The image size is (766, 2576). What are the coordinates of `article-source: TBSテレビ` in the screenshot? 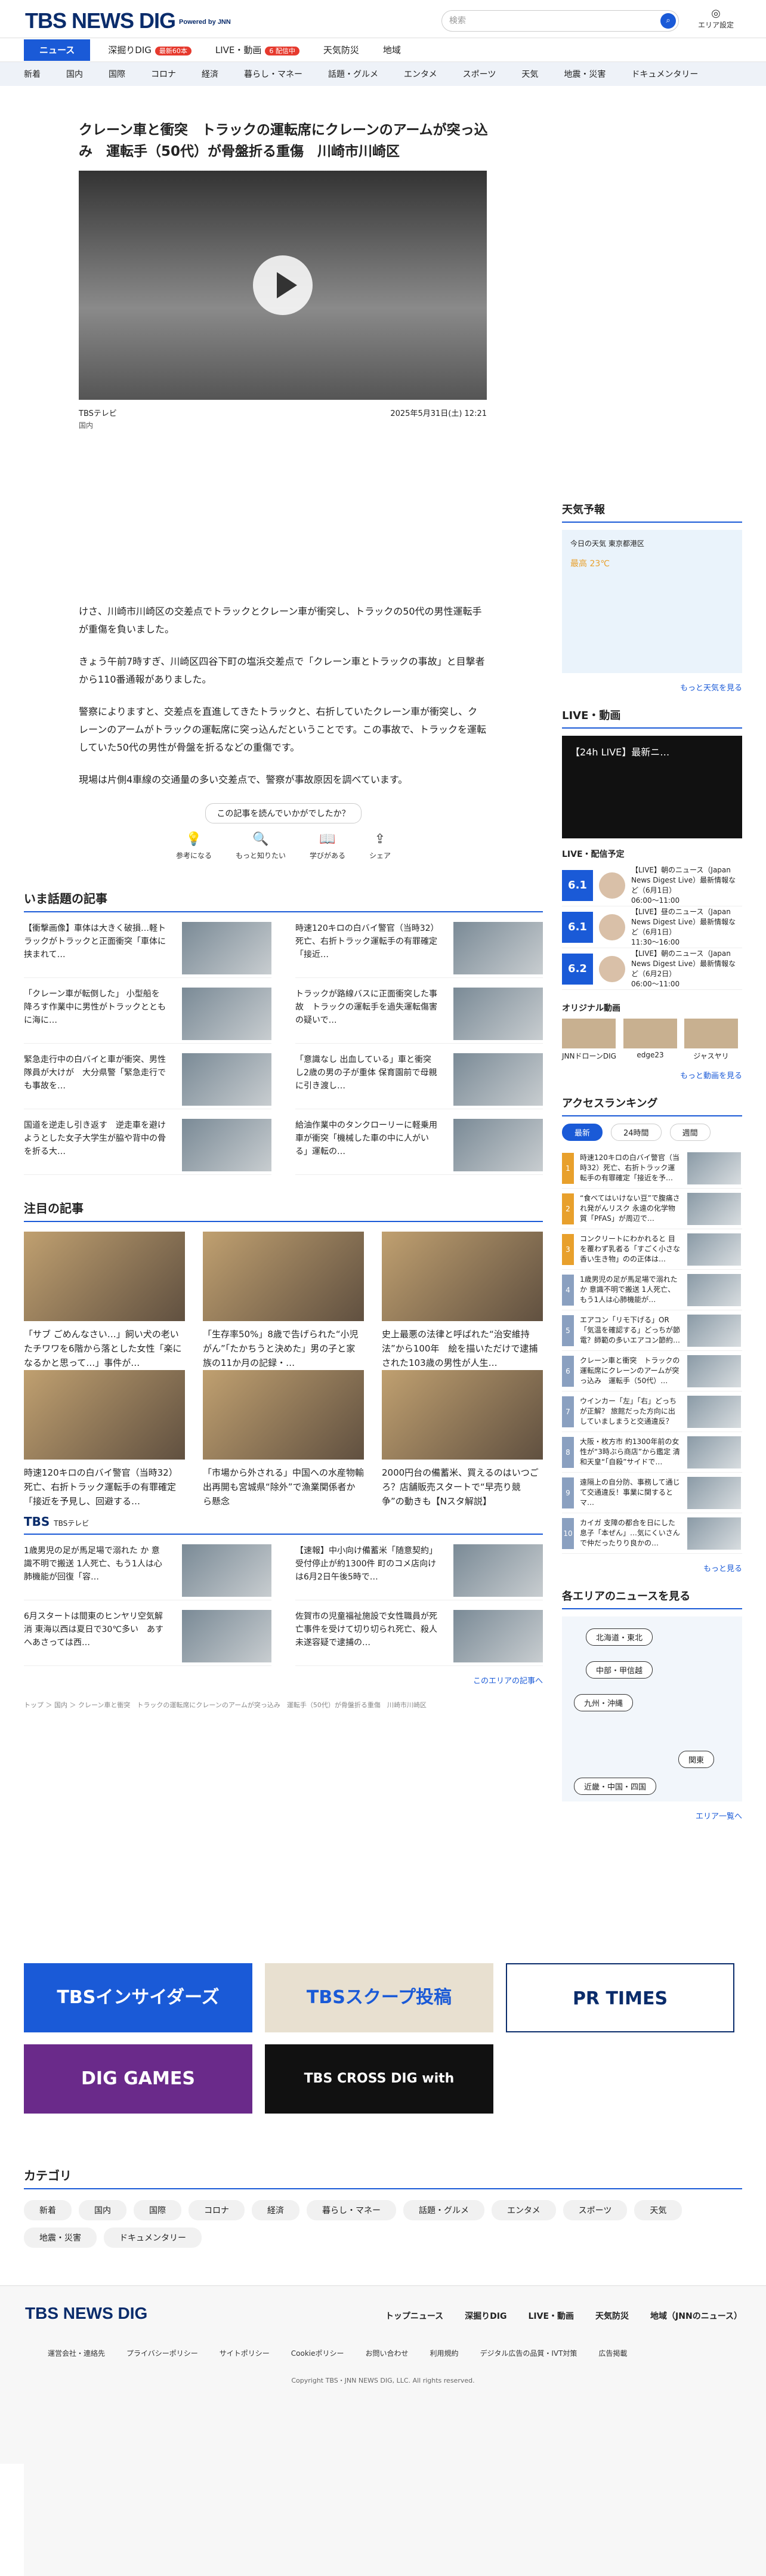 It's located at (98, 413).